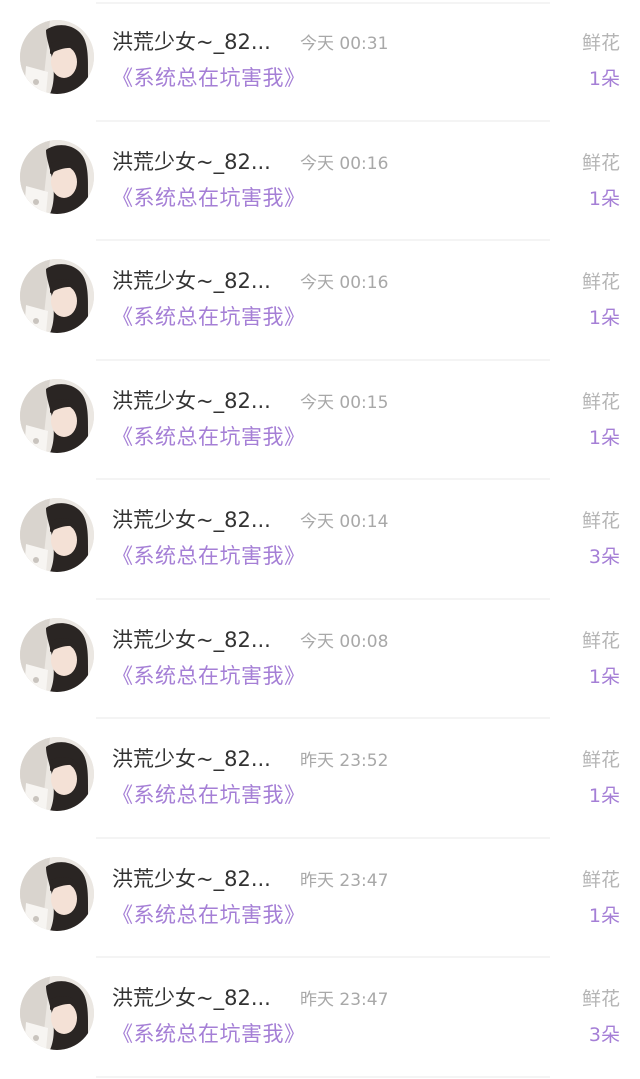 The height and width of the screenshot is (1079, 640). I want to click on timestamp: 今天 00:08, so click(344, 641).